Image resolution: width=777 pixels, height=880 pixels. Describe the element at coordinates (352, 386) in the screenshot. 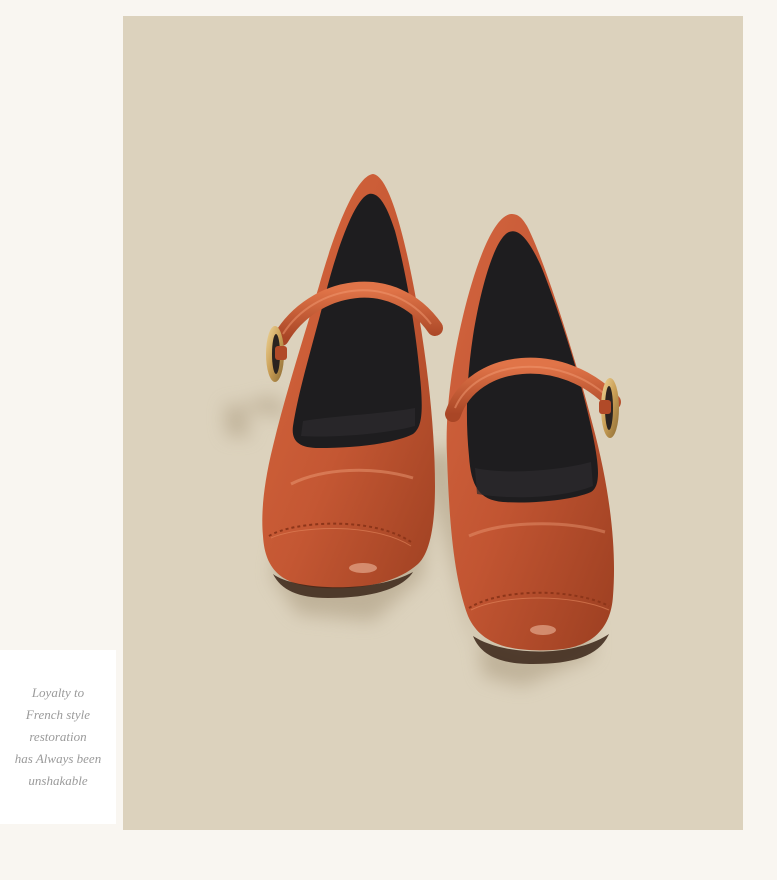

I see `left-shoe` at that location.